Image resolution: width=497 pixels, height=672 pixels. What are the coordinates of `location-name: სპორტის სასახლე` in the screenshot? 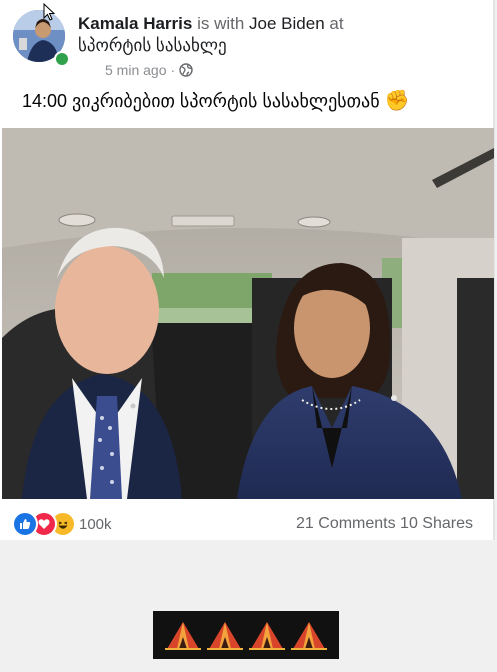 It's located at (152, 45).